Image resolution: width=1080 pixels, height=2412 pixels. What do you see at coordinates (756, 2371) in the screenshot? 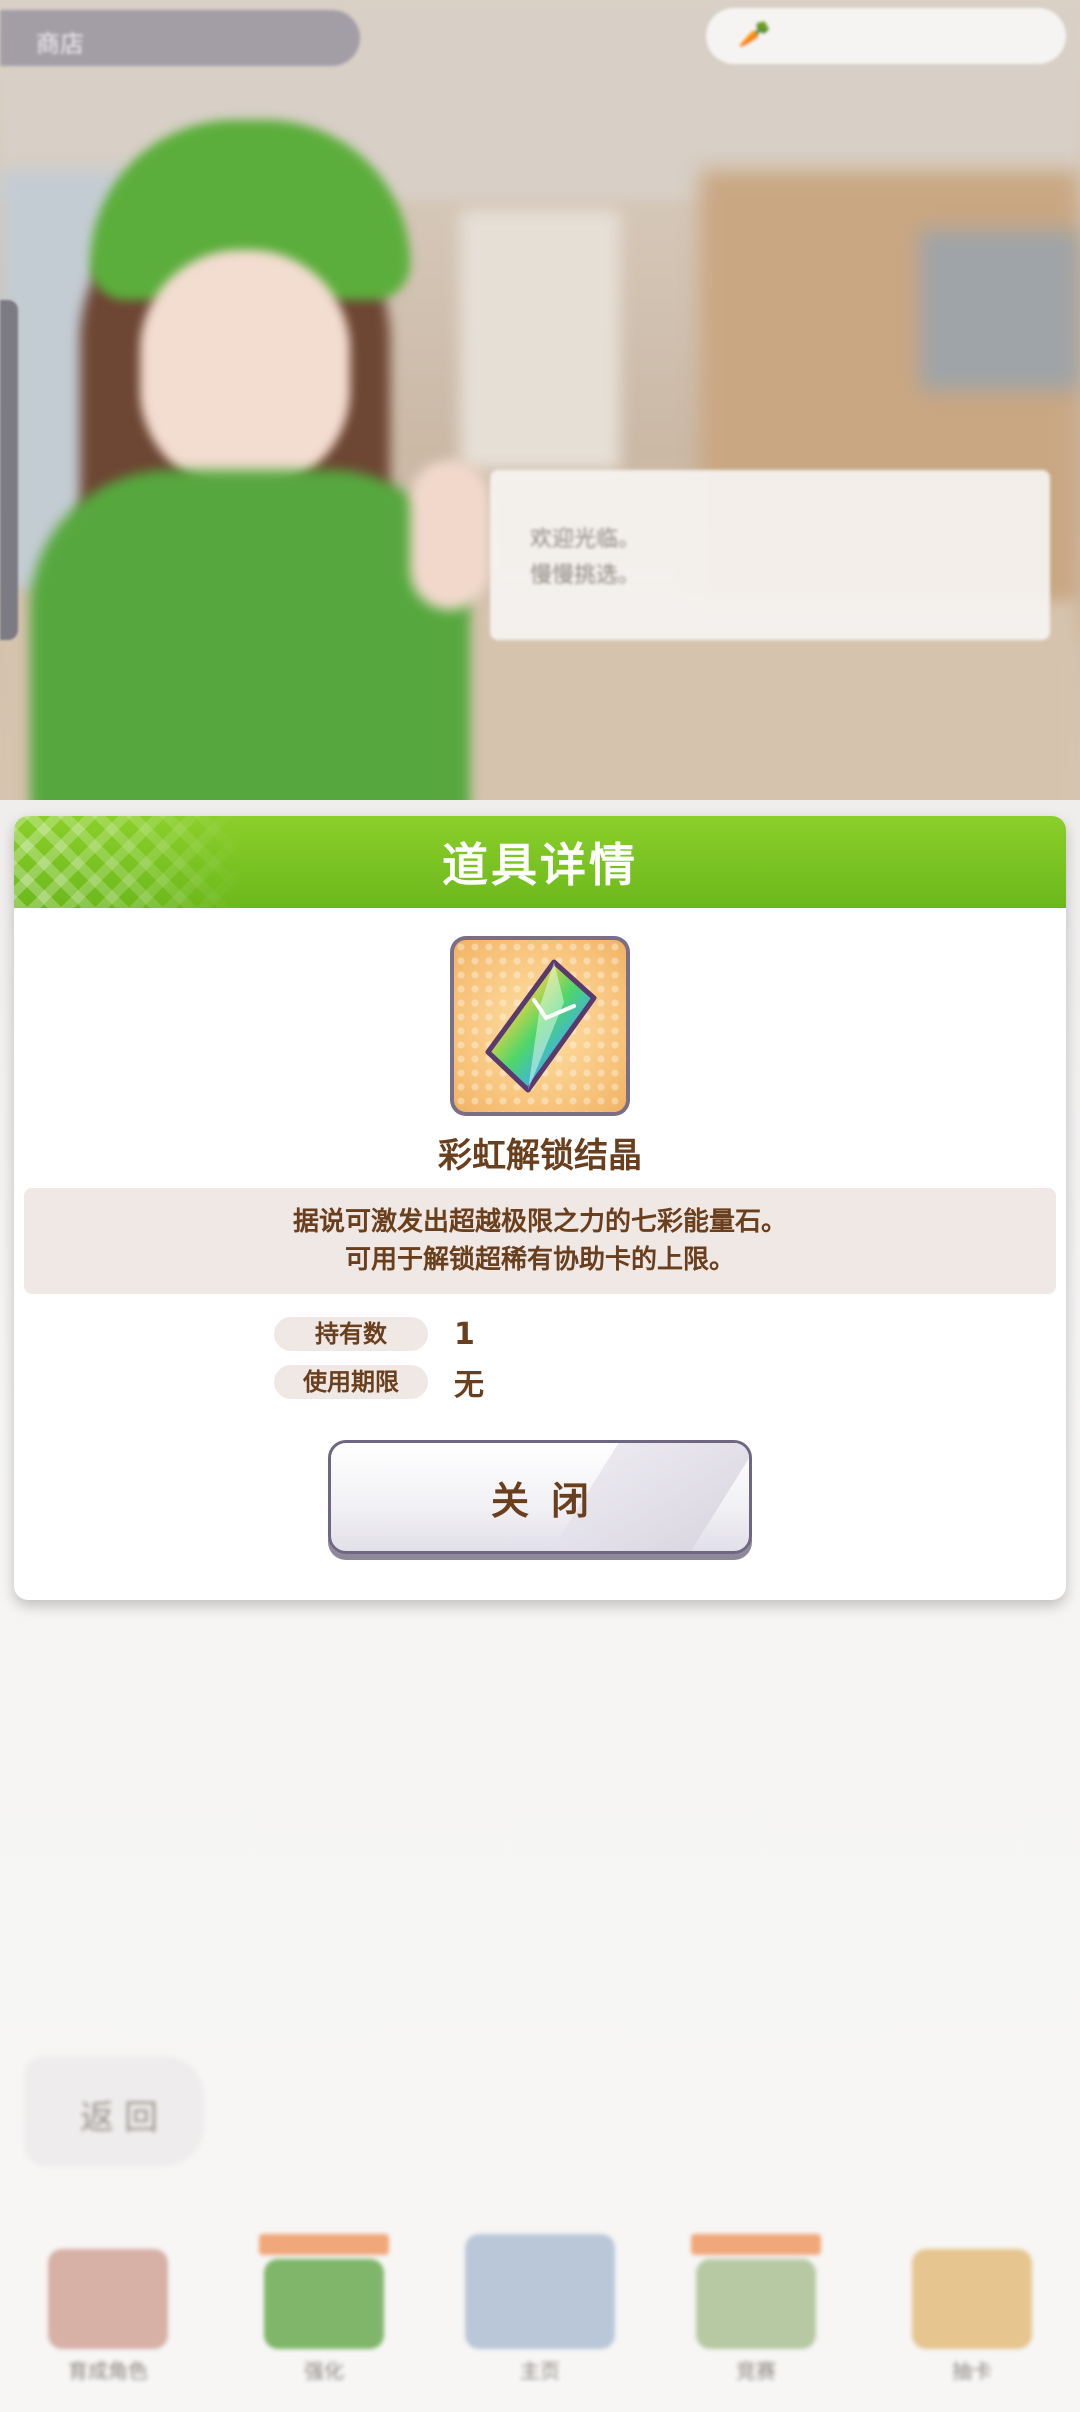
I see `nav-label: 竞赛` at bounding box center [756, 2371].